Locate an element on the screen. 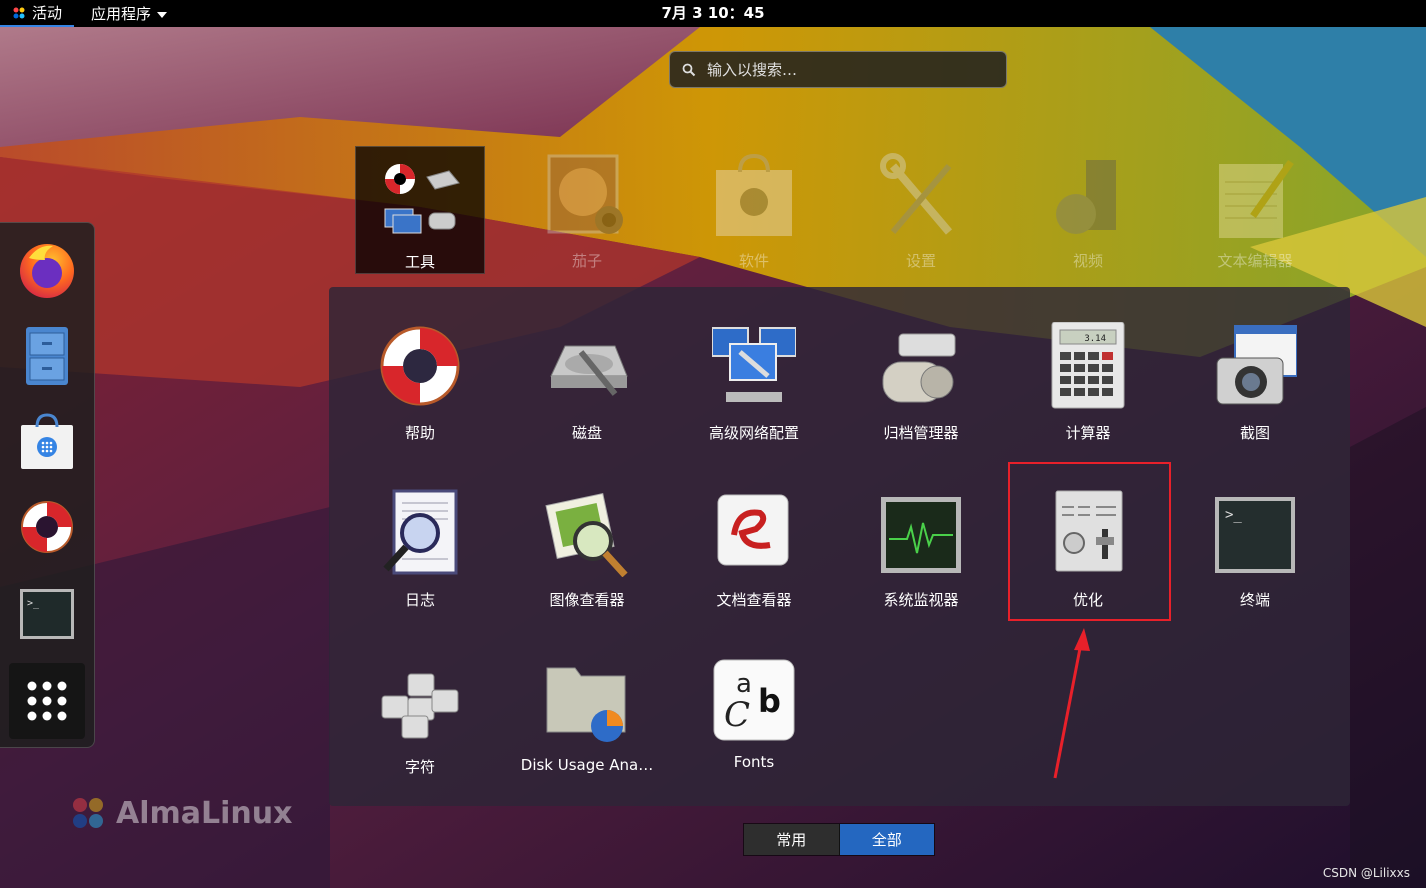 This screenshot has width=1426, height=888. chevron-down-icon is located at coordinates (162, 14).